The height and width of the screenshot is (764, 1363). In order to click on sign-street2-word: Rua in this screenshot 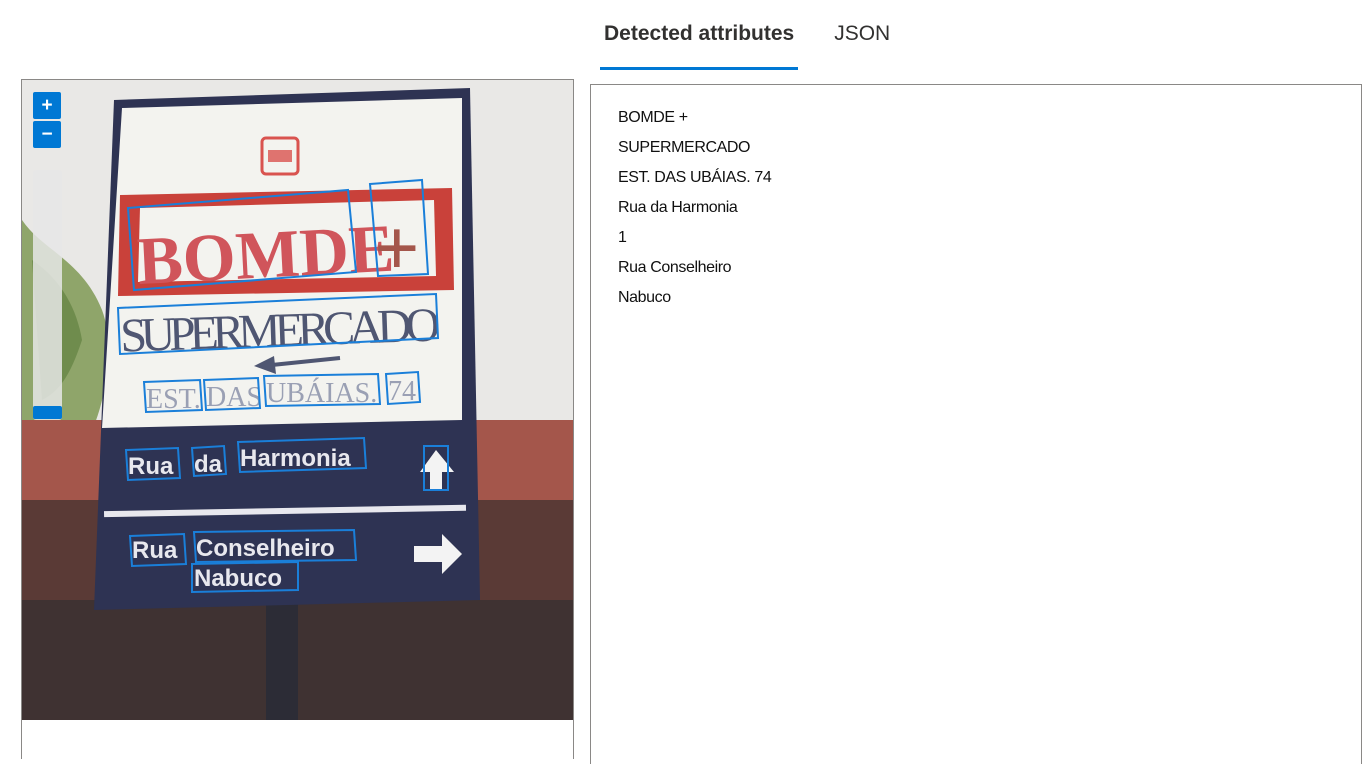, I will do `click(155, 550)`.